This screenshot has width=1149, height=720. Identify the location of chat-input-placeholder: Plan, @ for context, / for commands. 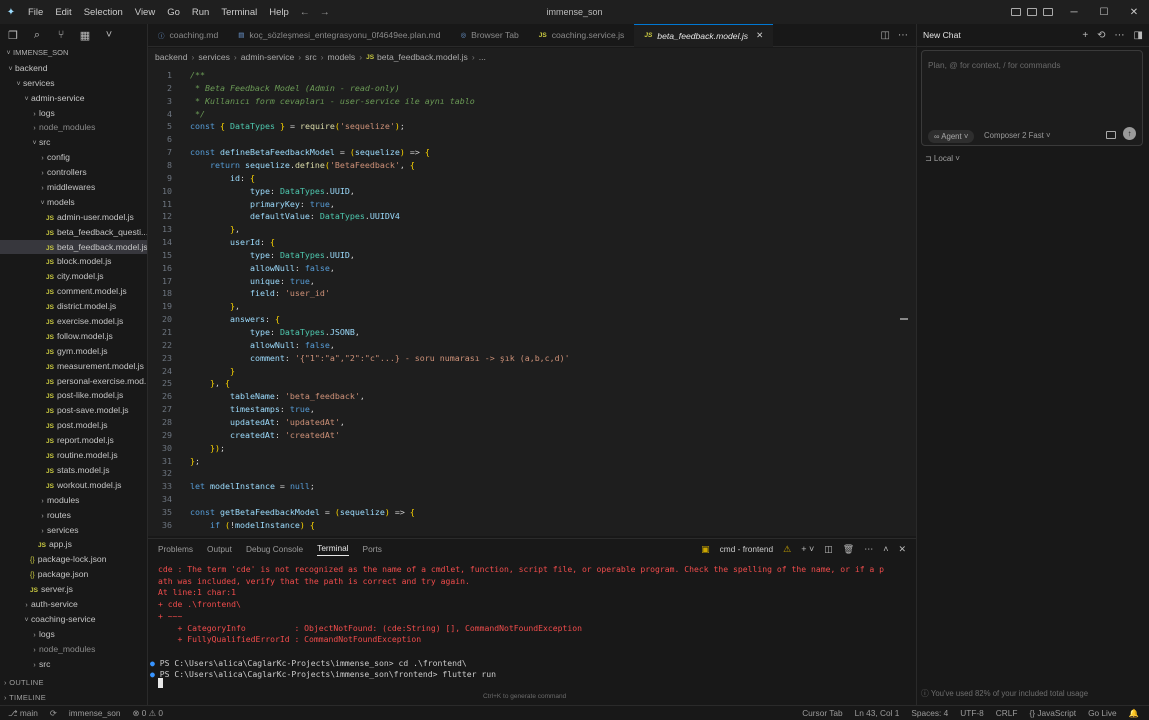
(994, 65).